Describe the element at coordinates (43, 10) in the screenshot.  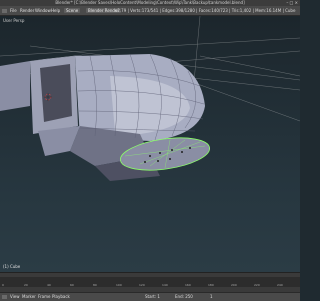
I see `menu-window: Window` at that location.